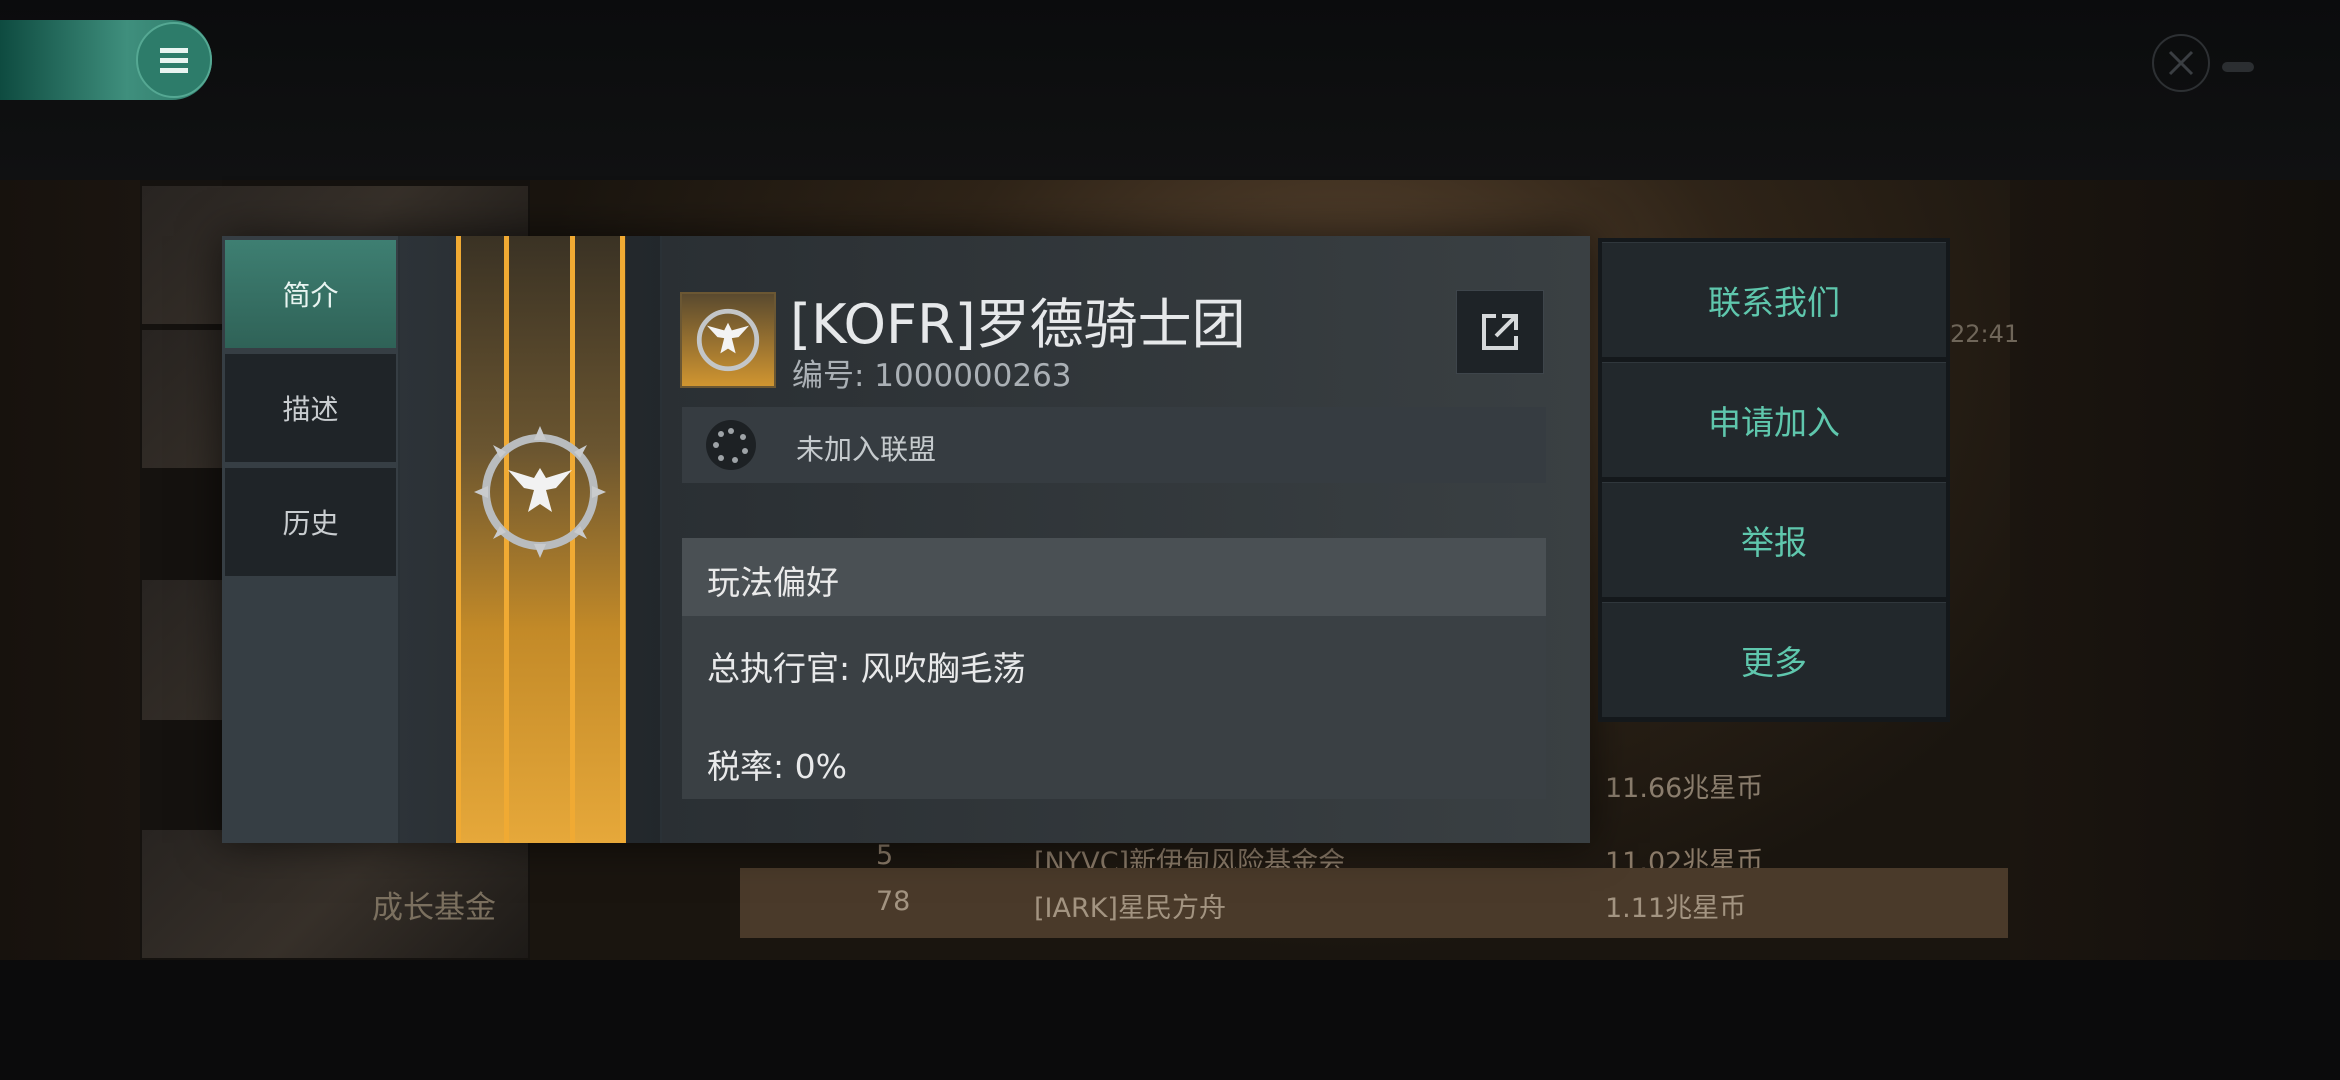 The width and height of the screenshot is (2340, 1080). What do you see at coordinates (866, 449) in the screenshot?
I see `alliance-status: 未加入联盟` at bounding box center [866, 449].